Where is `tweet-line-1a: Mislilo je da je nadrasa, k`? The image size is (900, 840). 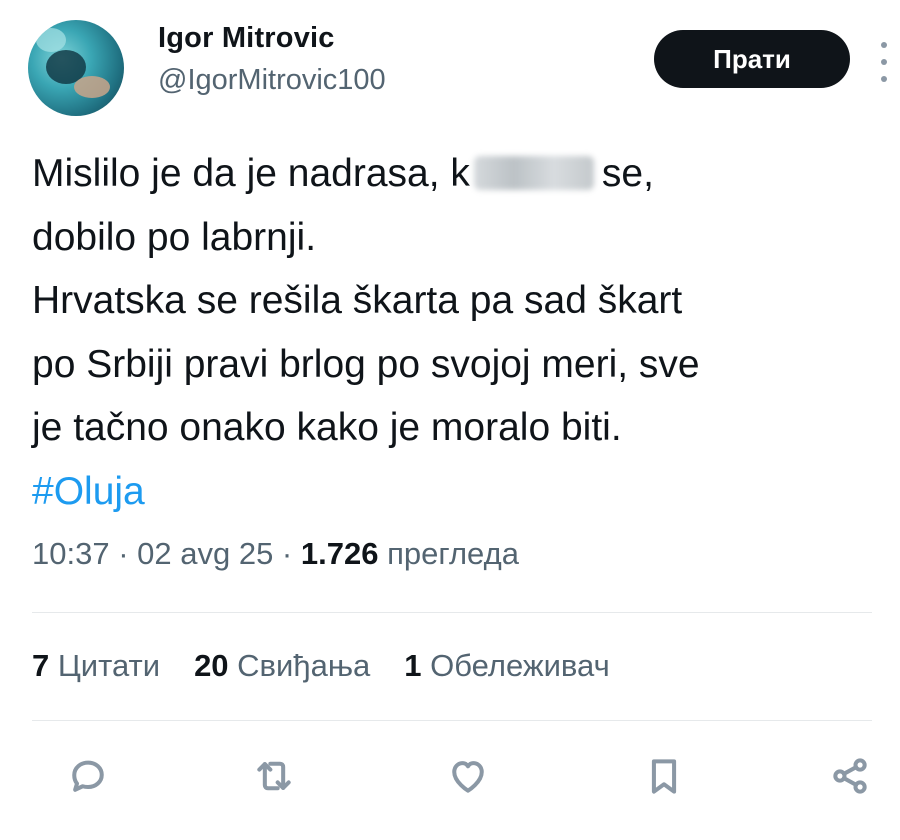
tweet-line-1a: Mislilo je da je nadrasa, k is located at coordinates (251, 173).